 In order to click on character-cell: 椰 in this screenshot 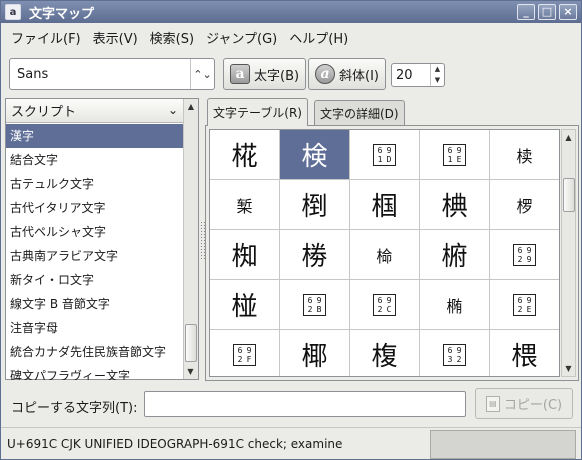, I will do `click(315, 353)`.